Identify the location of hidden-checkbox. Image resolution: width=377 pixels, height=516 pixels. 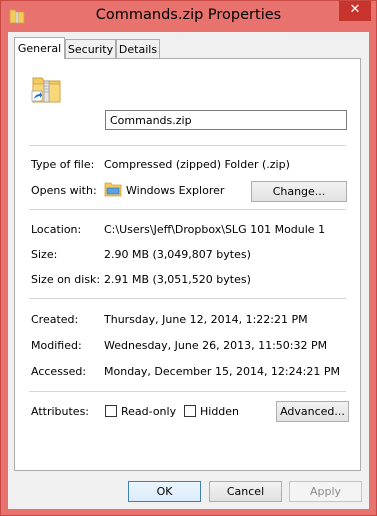
(190, 411).